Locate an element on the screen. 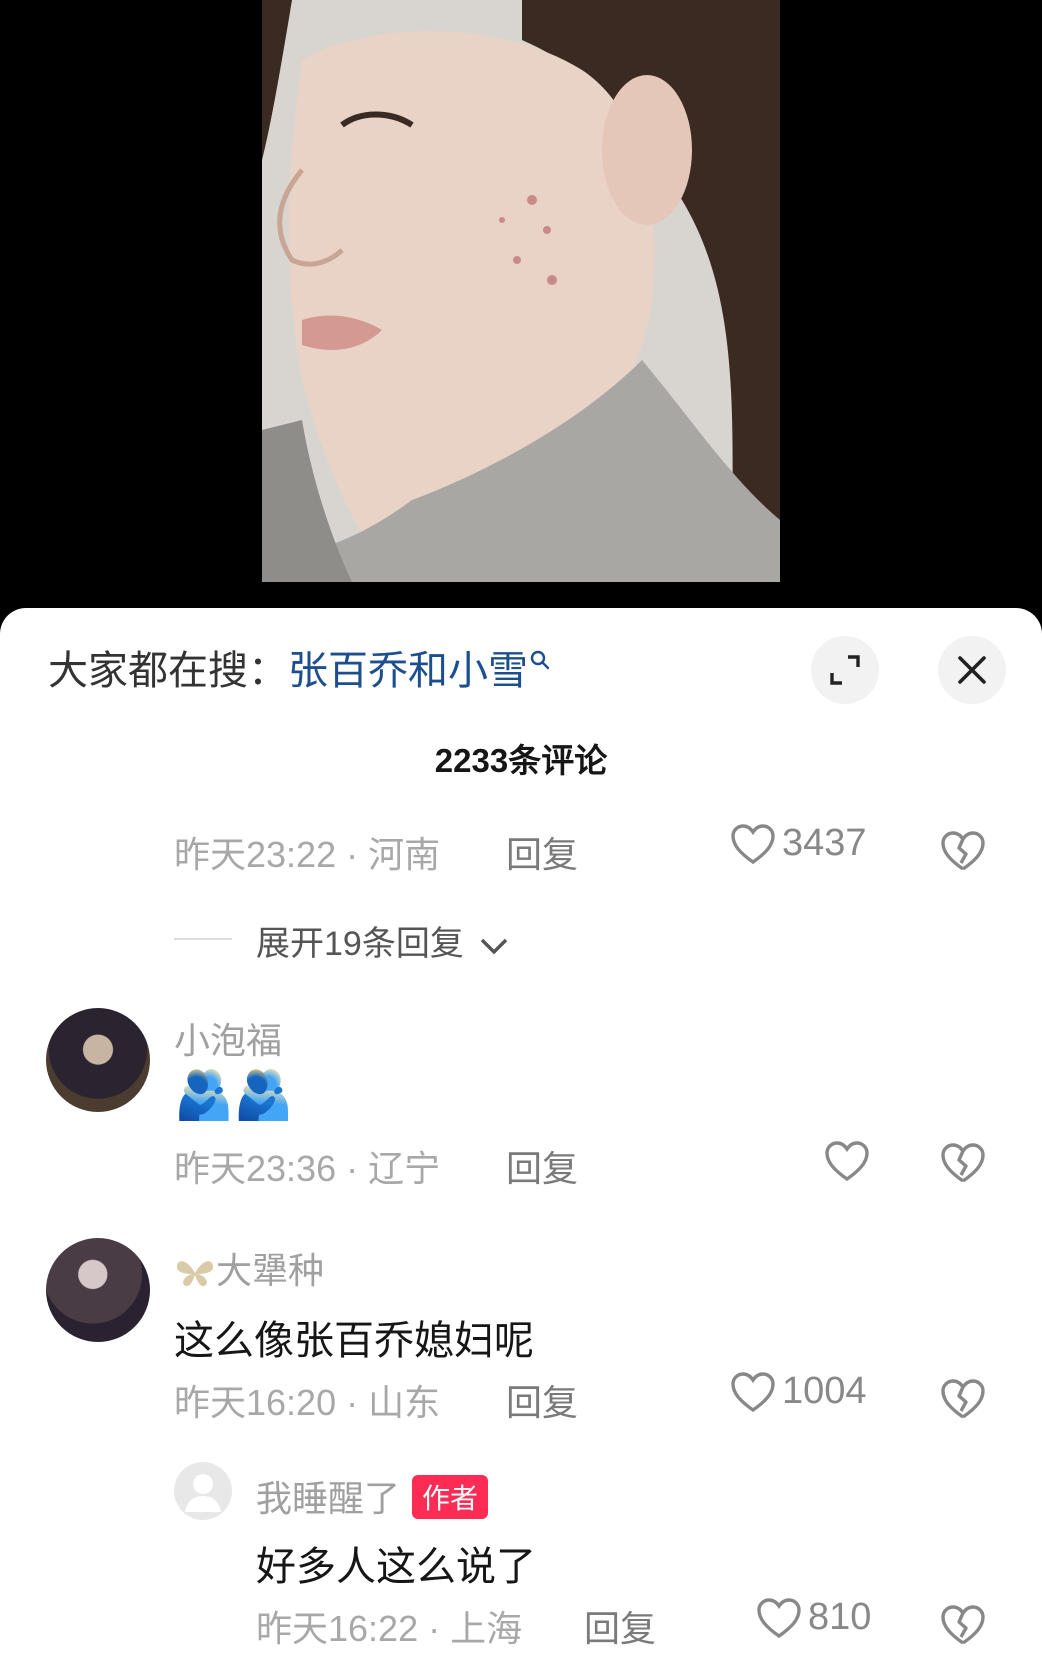  comment-meta: 昨天16:22 · 上海 is located at coordinates (389, 1628).